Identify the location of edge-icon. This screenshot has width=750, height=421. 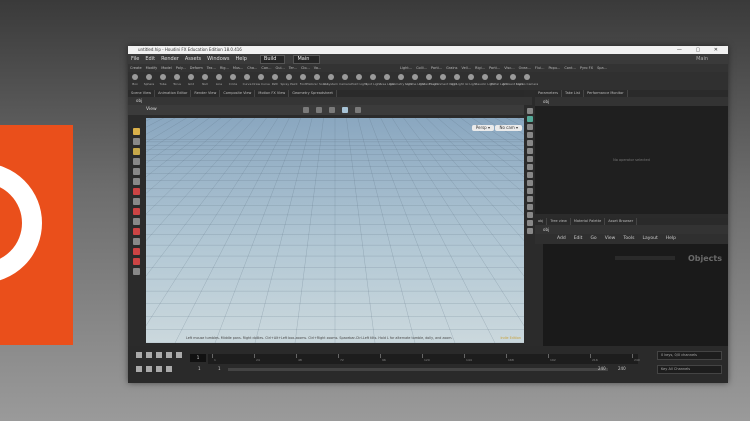
(530, 199).